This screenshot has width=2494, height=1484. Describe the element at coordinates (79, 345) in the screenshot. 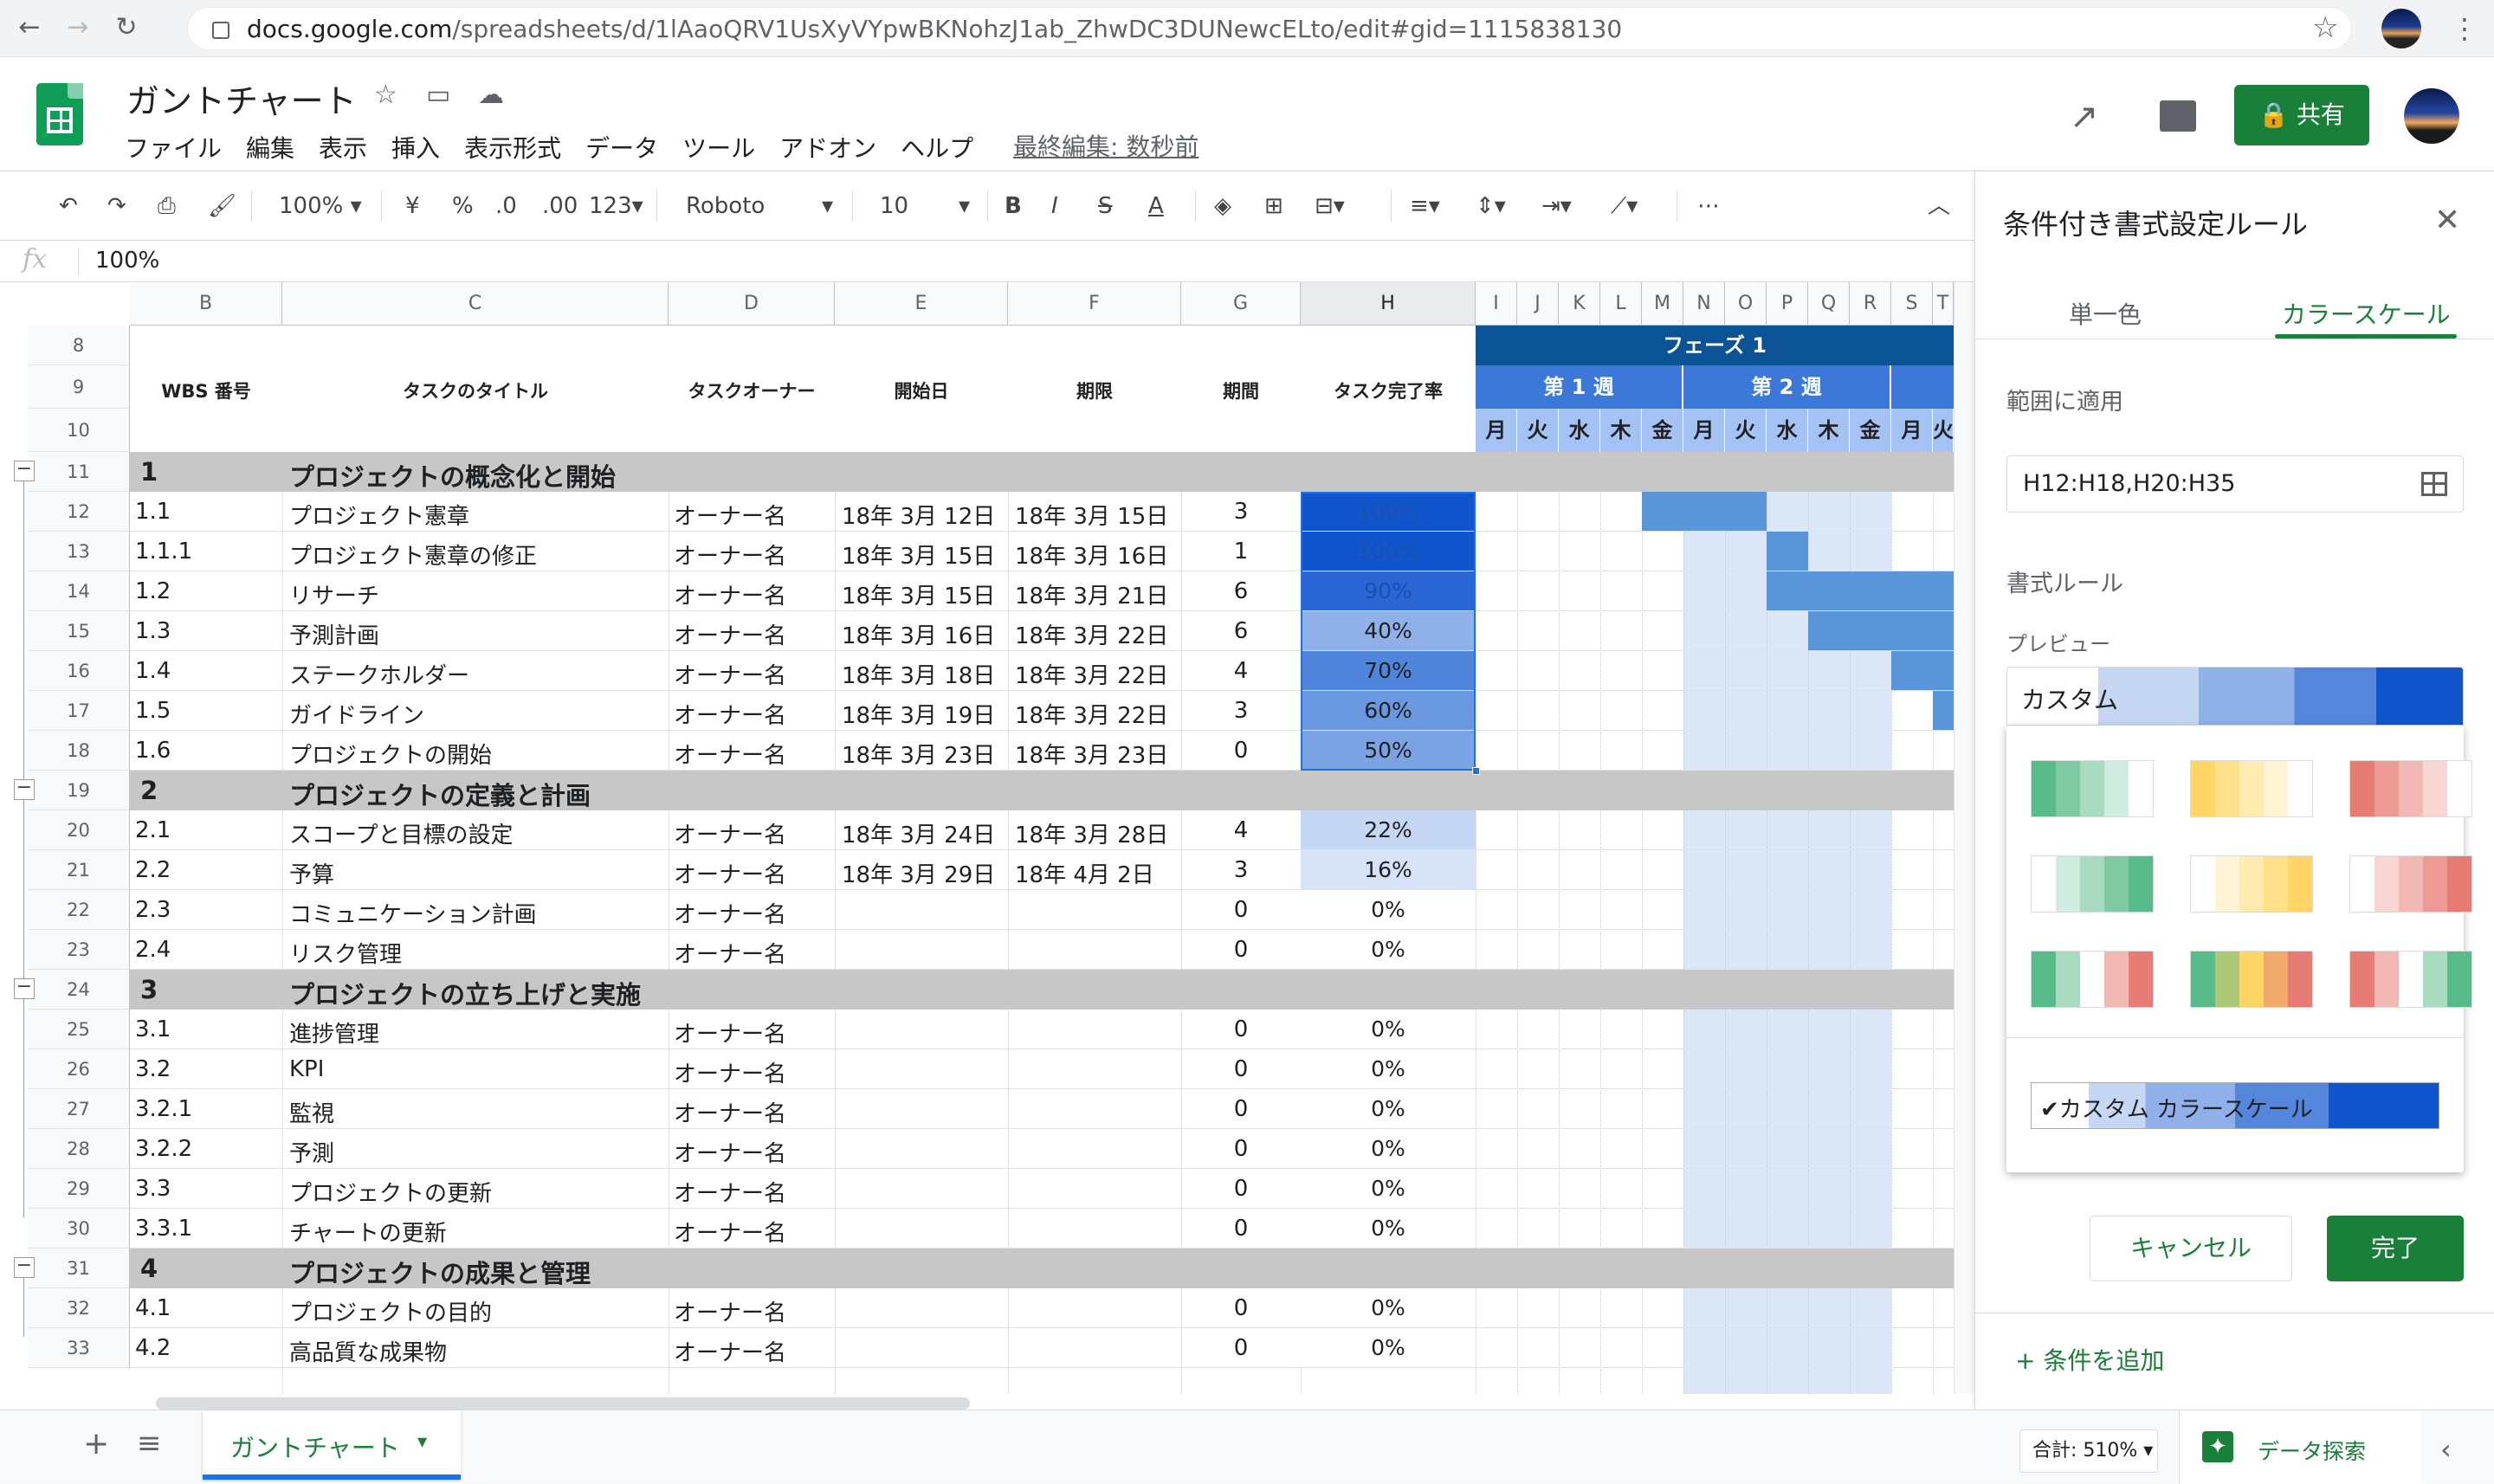

I see `row-header-8: 8` at that location.